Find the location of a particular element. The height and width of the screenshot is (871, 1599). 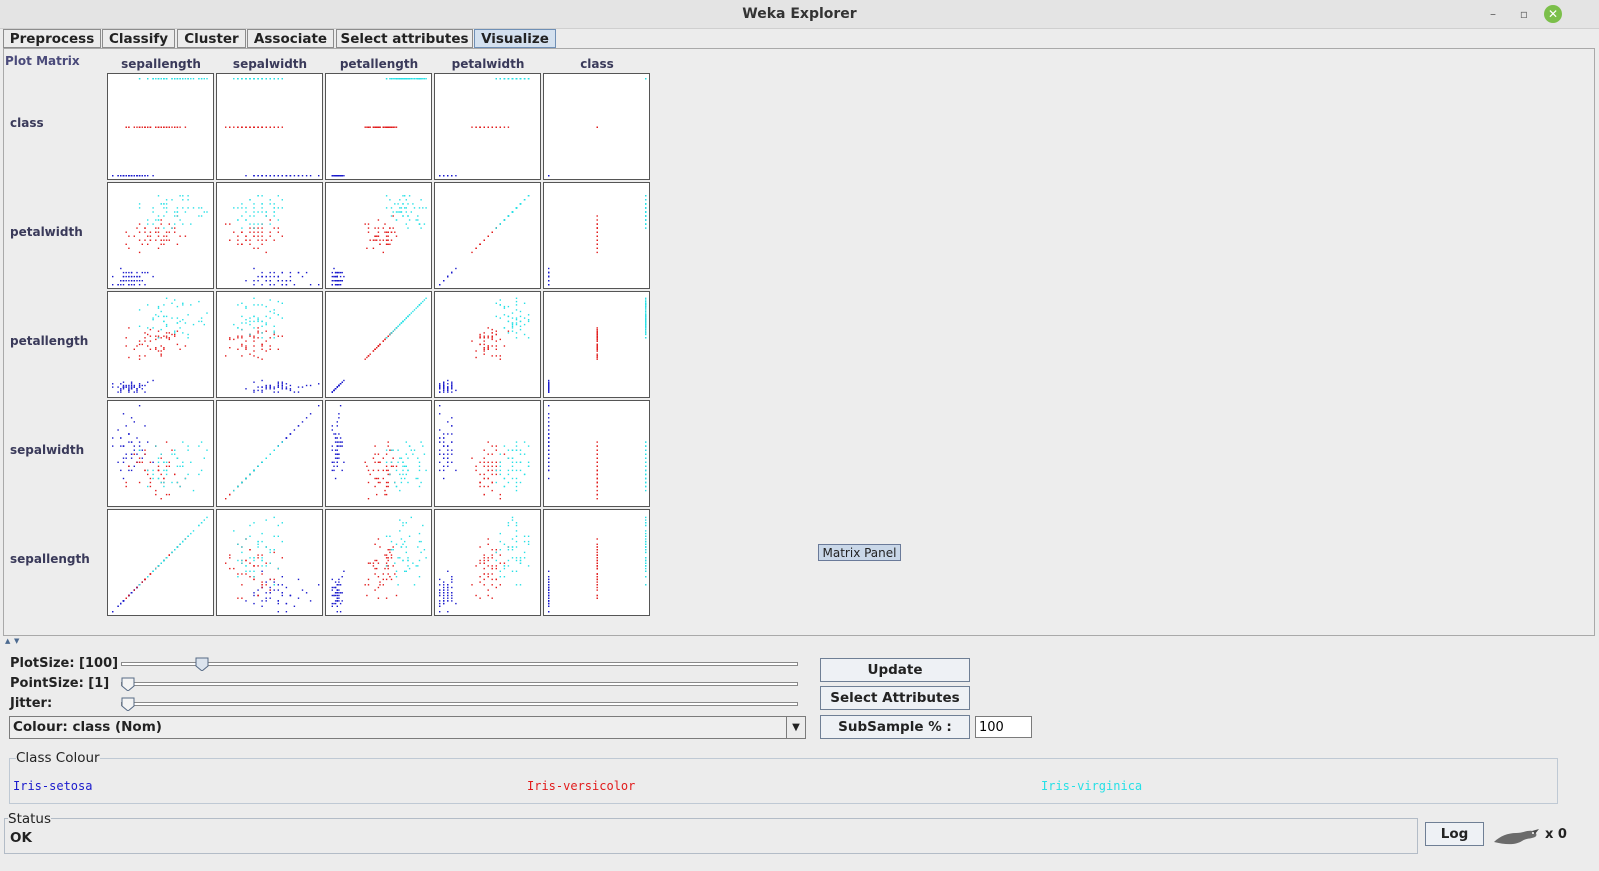

tab-select-attributes: Select attributes is located at coordinates (404, 38).